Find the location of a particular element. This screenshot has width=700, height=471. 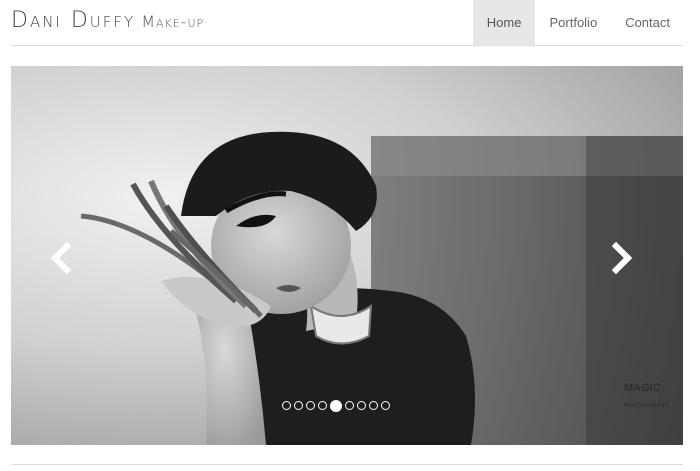

nav-item-contact: Contact is located at coordinates (647, 22).